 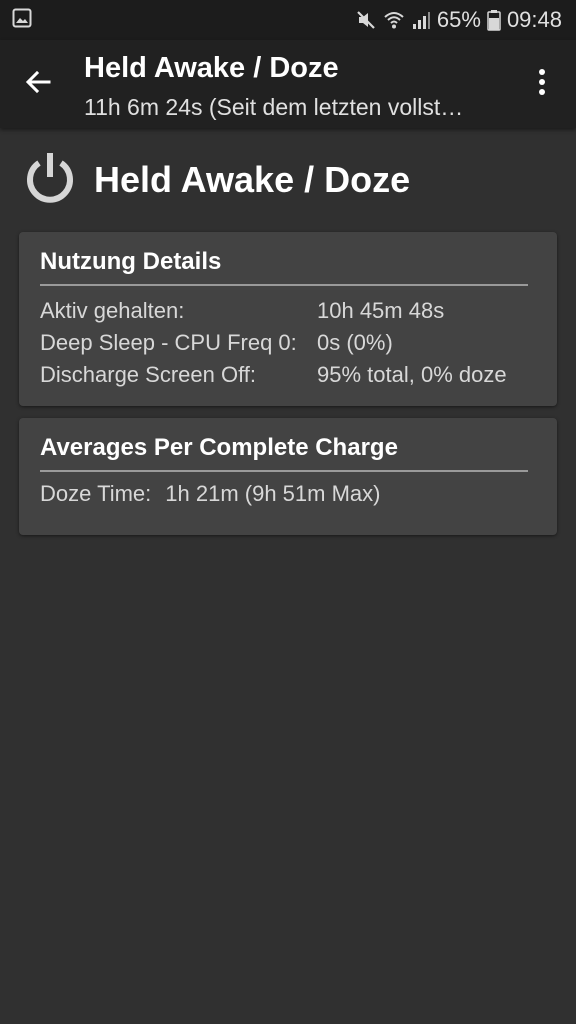 What do you see at coordinates (50, 180) in the screenshot?
I see `power-icon` at bounding box center [50, 180].